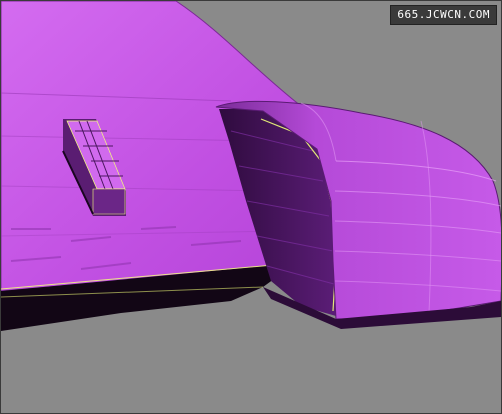  What do you see at coordinates (443, 15) in the screenshot?
I see `watermark-label: 665.JCWCN.COM` at bounding box center [443, 15].